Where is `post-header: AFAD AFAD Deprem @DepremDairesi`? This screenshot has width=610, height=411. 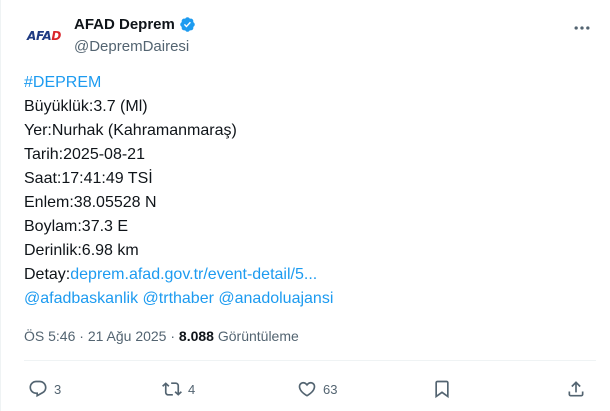 post-header: AFAD AFAD Deprem @DepremDairesi is located at coordinates (310, 38).